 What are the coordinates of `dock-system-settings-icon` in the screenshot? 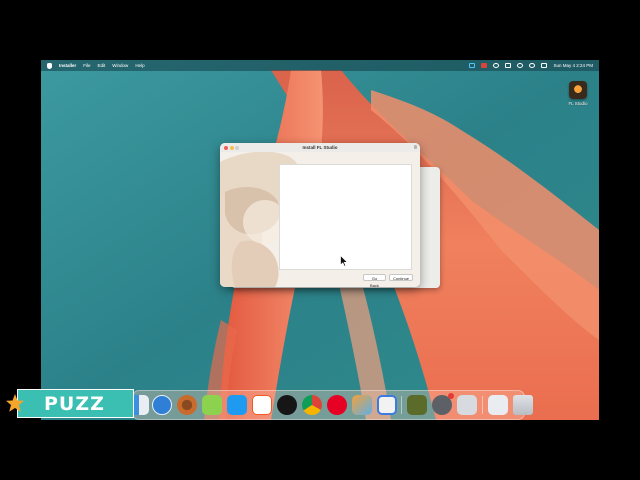 It's located at (443, 404).